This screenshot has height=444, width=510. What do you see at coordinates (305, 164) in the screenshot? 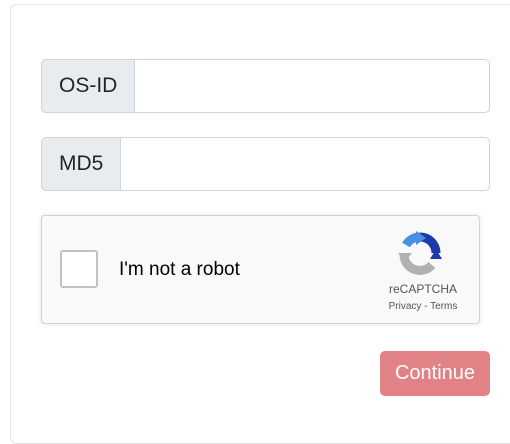
I see `md5-input` at bounding box center [305, 164].